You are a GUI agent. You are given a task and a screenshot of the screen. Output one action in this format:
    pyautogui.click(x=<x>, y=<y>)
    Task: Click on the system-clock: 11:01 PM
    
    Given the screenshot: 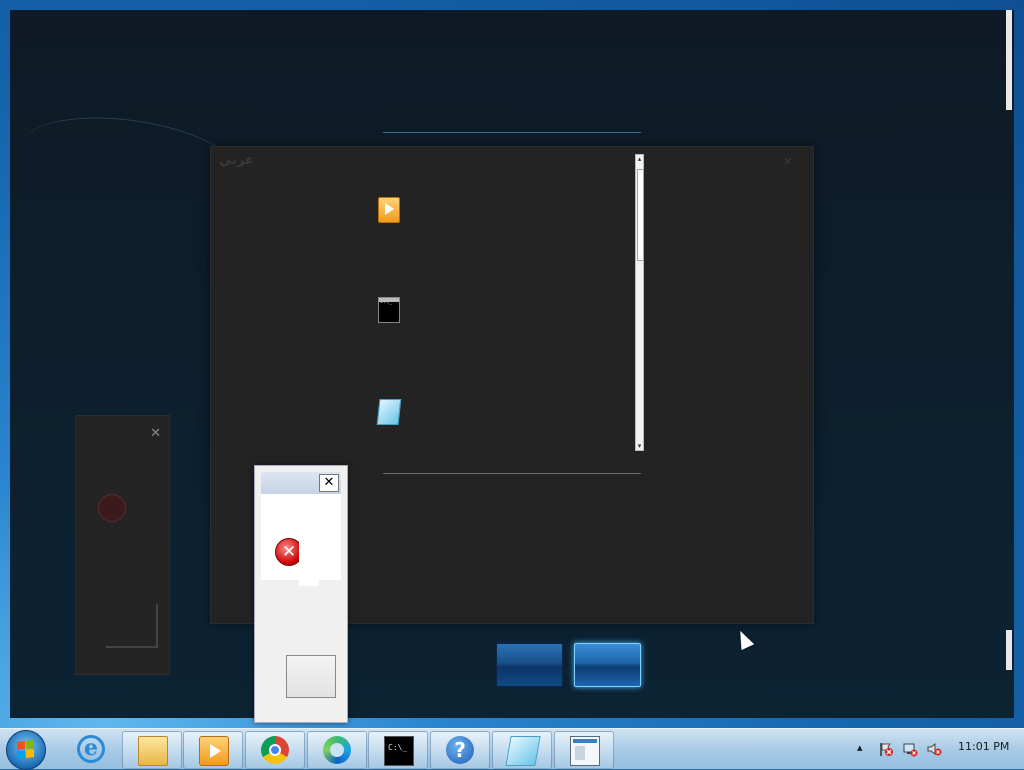 What is the action you would take?
    pyautogui.click(x=983, y=746)
    